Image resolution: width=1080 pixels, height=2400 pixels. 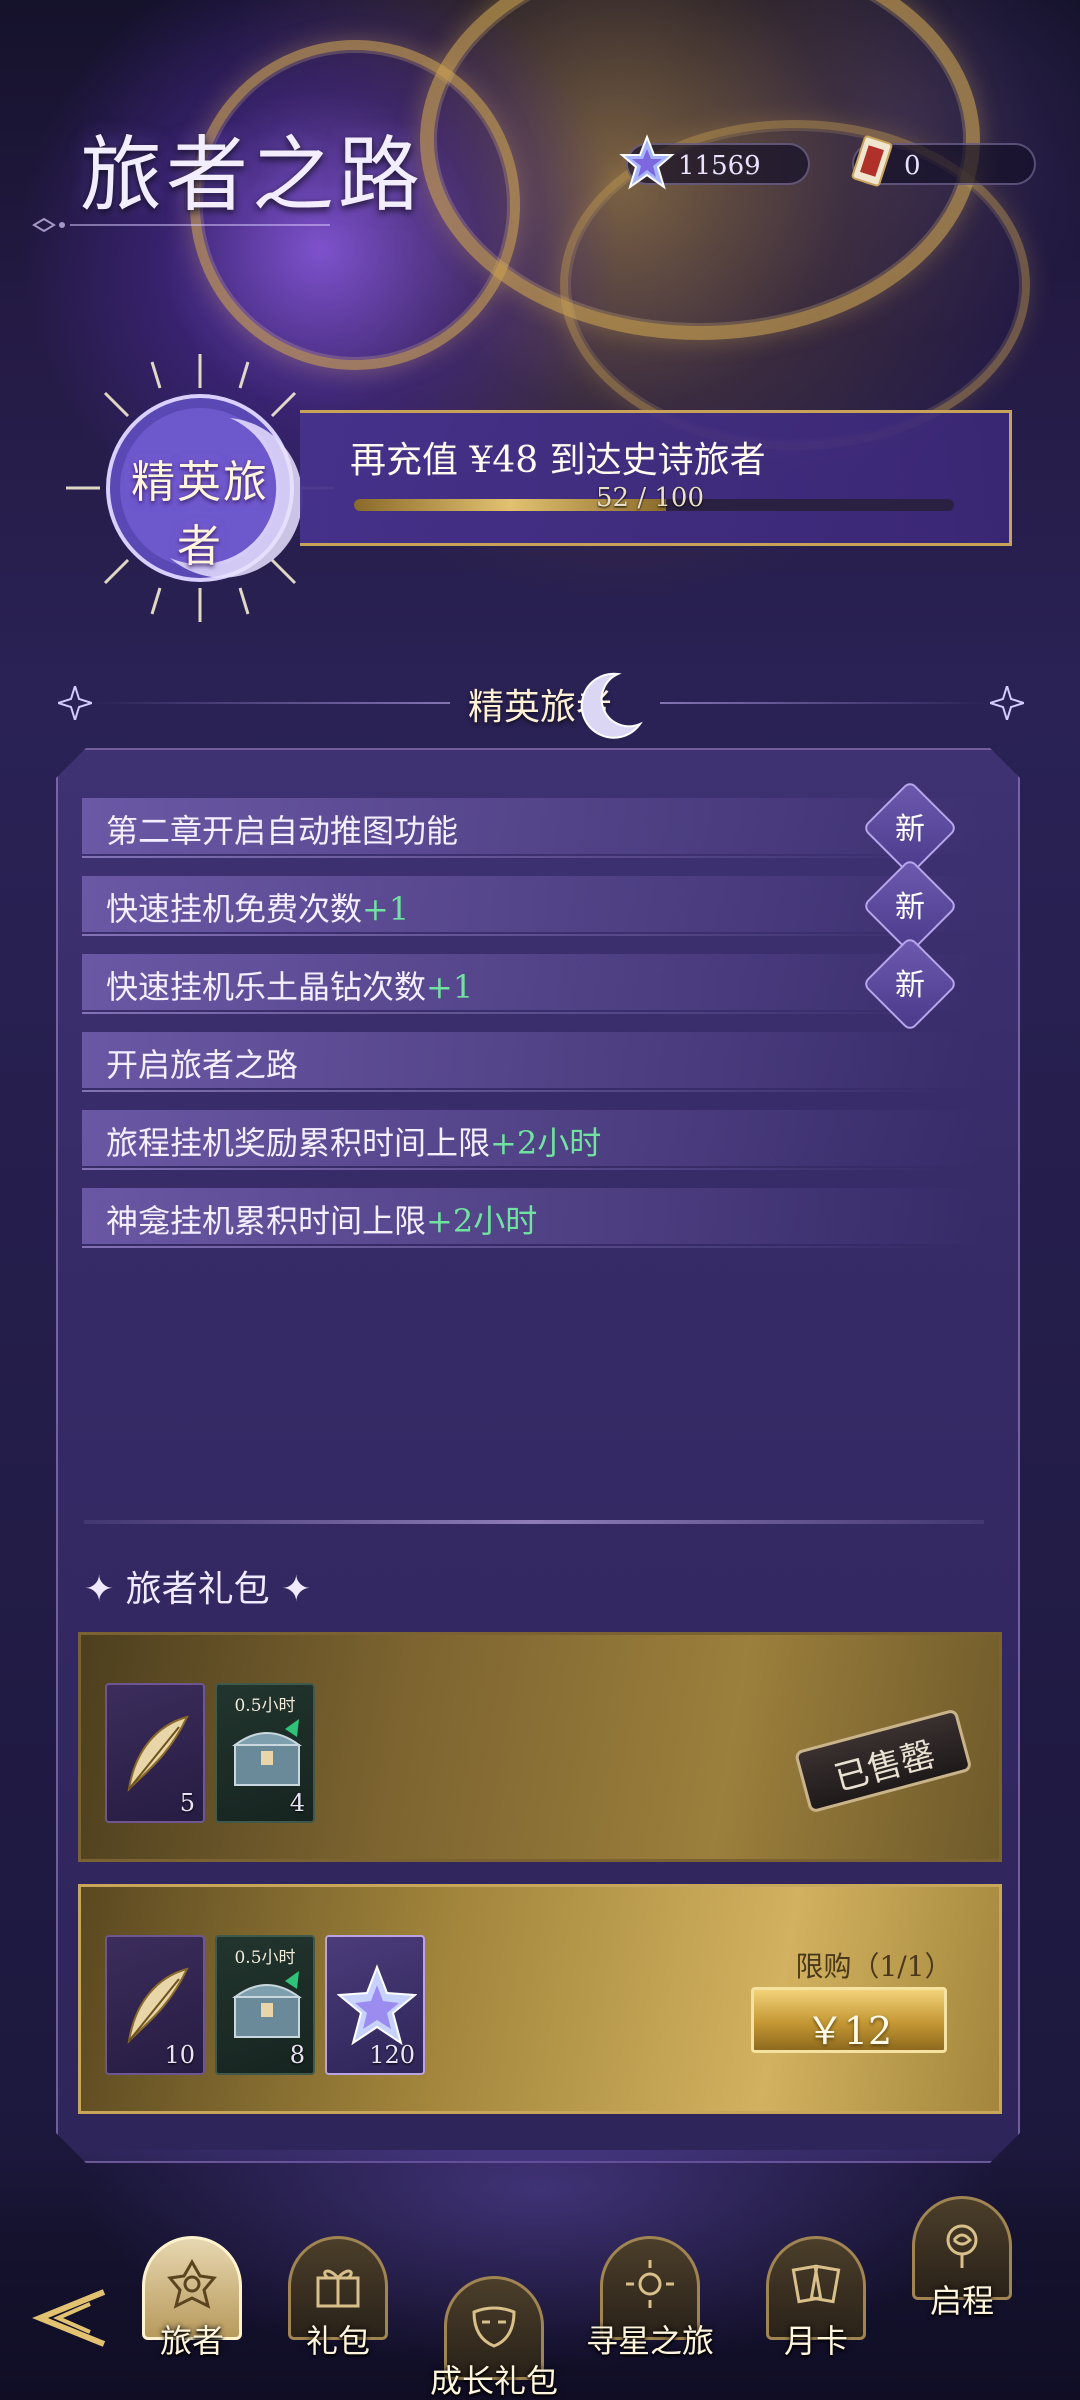 What do you see at coordinates (354, 1143) in the screenshot?
I see `benefit-text: 旅程挂机奖励累积时间上限+2小时` at bounding box center [354, 1143].